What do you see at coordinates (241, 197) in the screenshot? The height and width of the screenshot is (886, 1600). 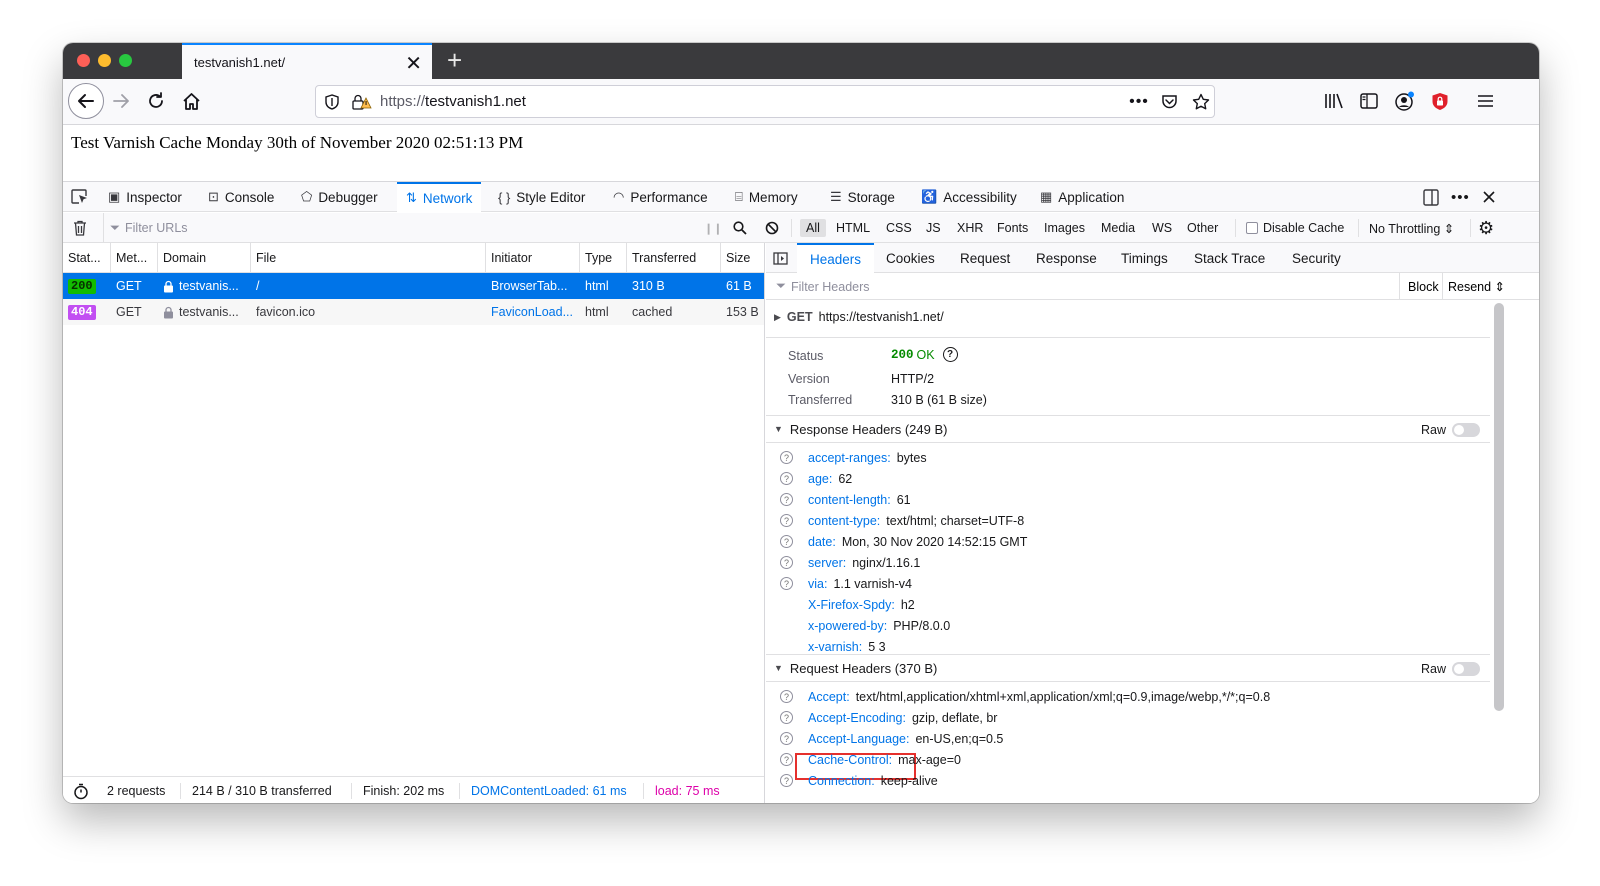 I see `tab-console: ⊡ Console` at bounding box center [241, 197].